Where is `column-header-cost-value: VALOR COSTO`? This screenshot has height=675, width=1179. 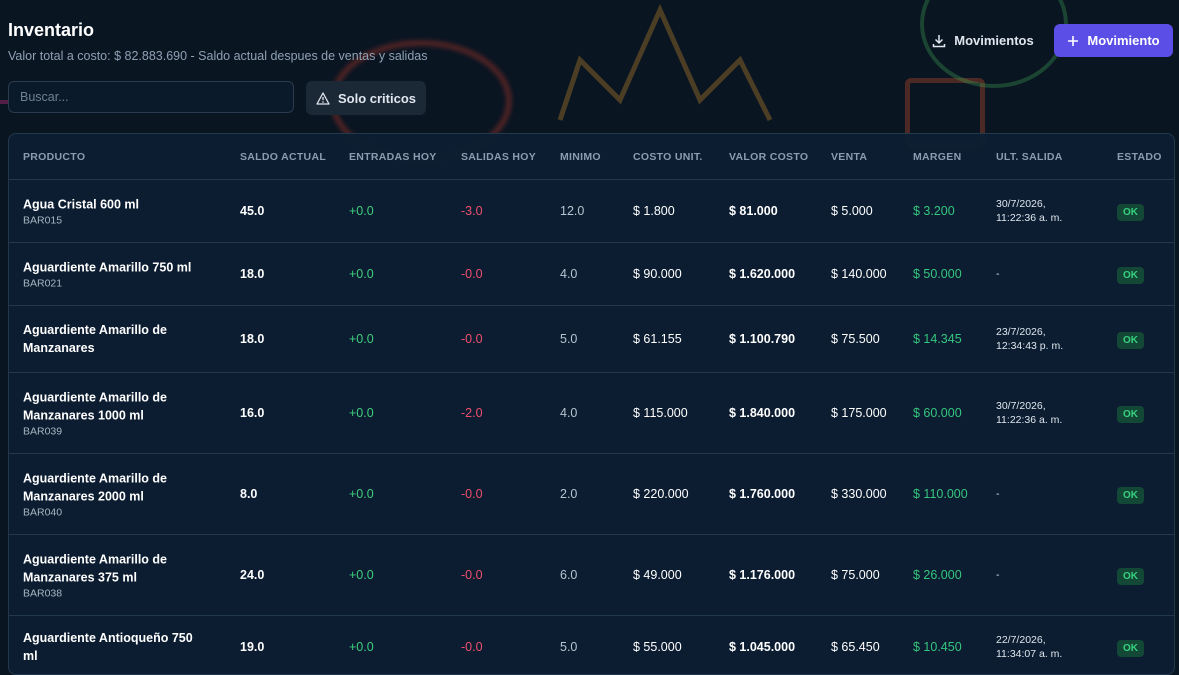
column-header-cost-value: VALOR COSTO is located at coordinates (768, 157).